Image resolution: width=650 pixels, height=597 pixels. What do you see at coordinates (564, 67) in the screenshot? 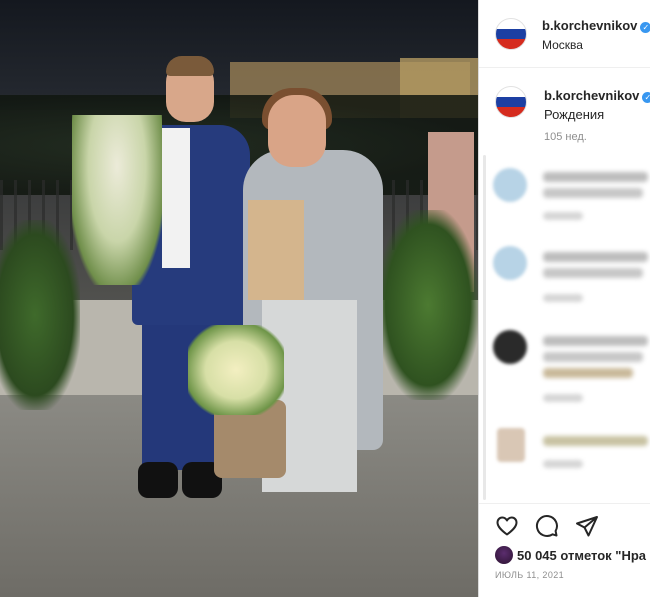
I see `header-divider` at bounding box center [564, 67].